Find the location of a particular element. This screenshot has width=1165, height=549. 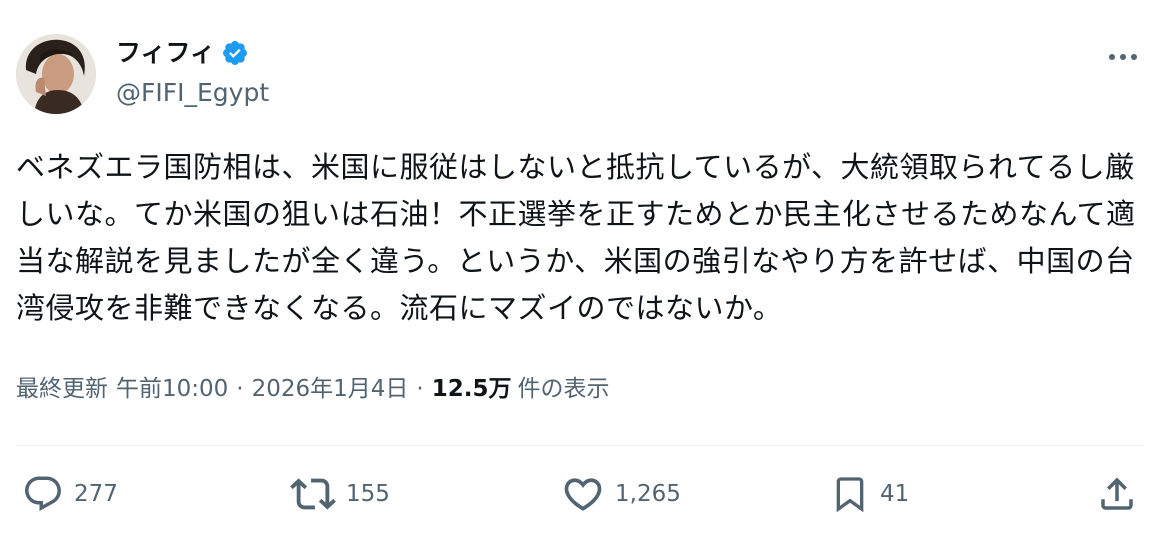

bookmark-button: 41 is located at coordinates (869, 494).